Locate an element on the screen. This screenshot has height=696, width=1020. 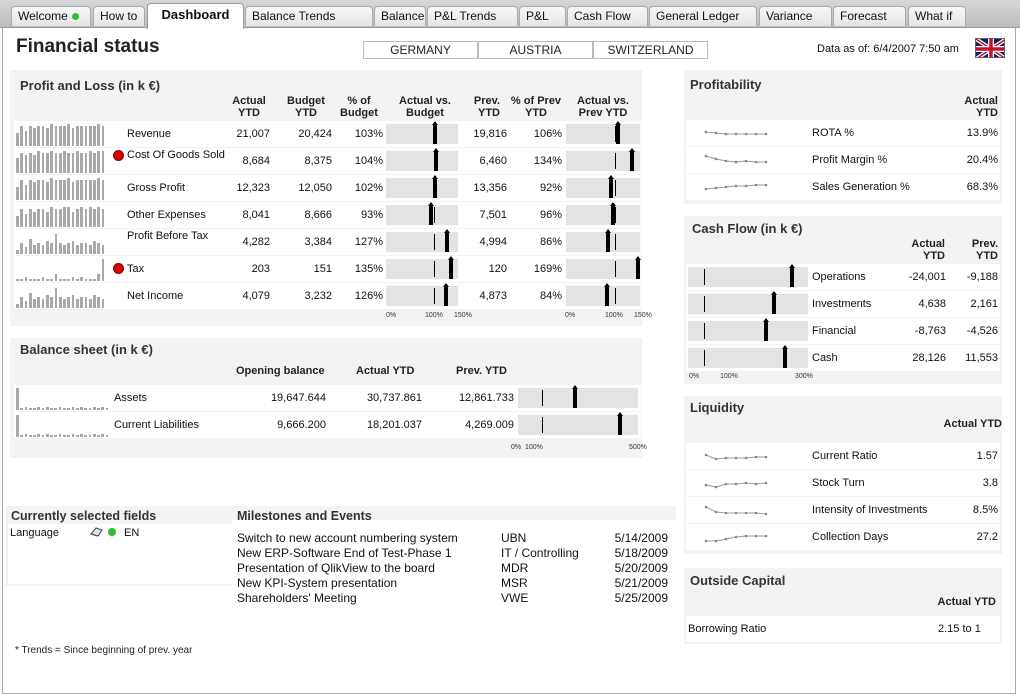
liquidity-label: Collection Days is located at coordinates (850, 537).